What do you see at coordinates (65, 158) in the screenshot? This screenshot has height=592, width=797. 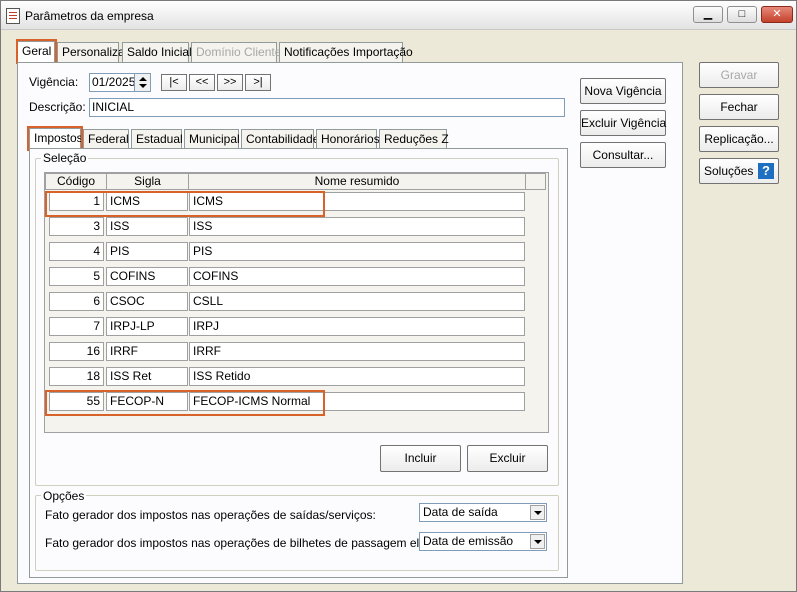 I see `selecao-title: Seleção` at bounding box center [65, 158].